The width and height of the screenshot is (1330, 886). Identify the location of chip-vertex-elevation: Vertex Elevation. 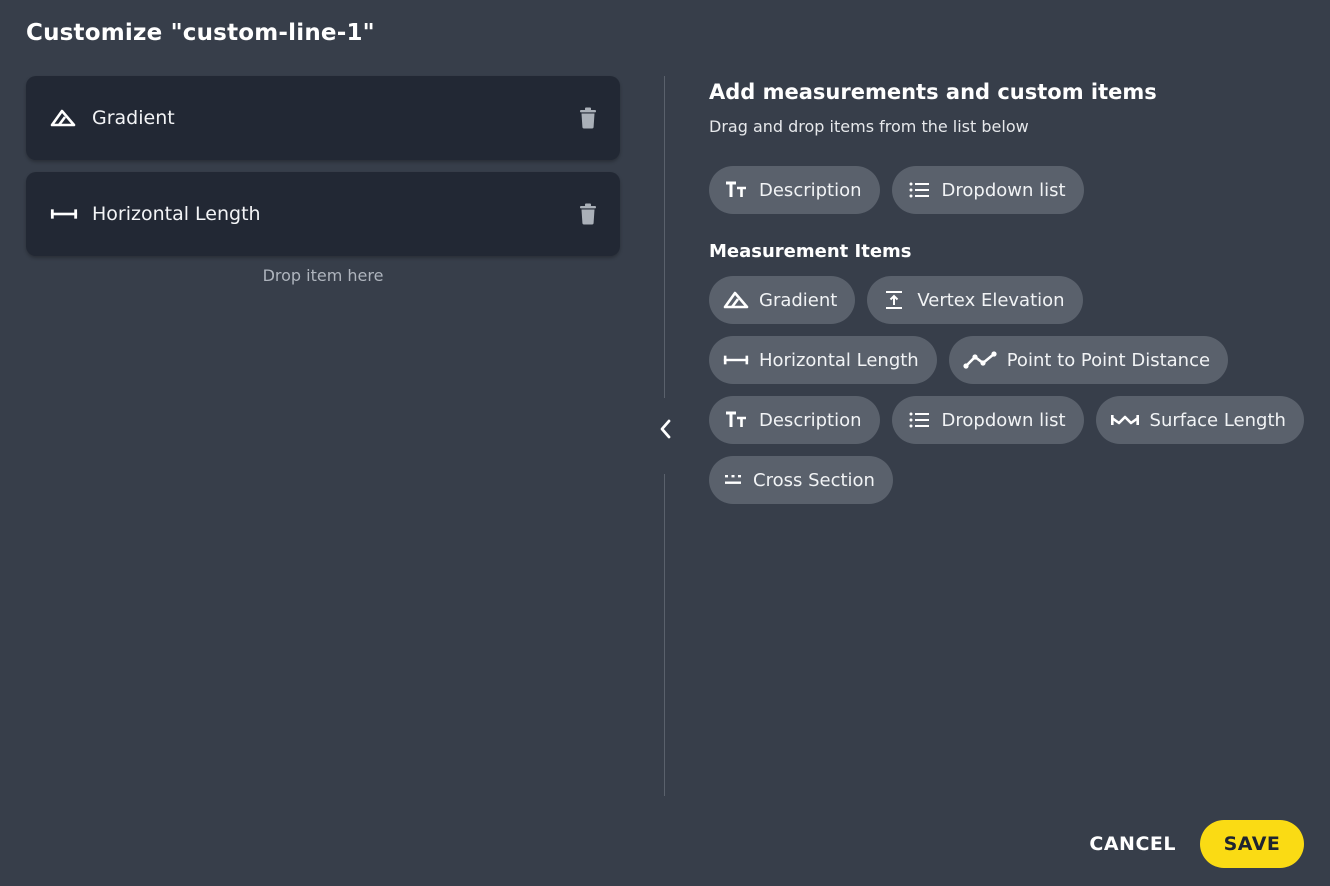
(975, 300).